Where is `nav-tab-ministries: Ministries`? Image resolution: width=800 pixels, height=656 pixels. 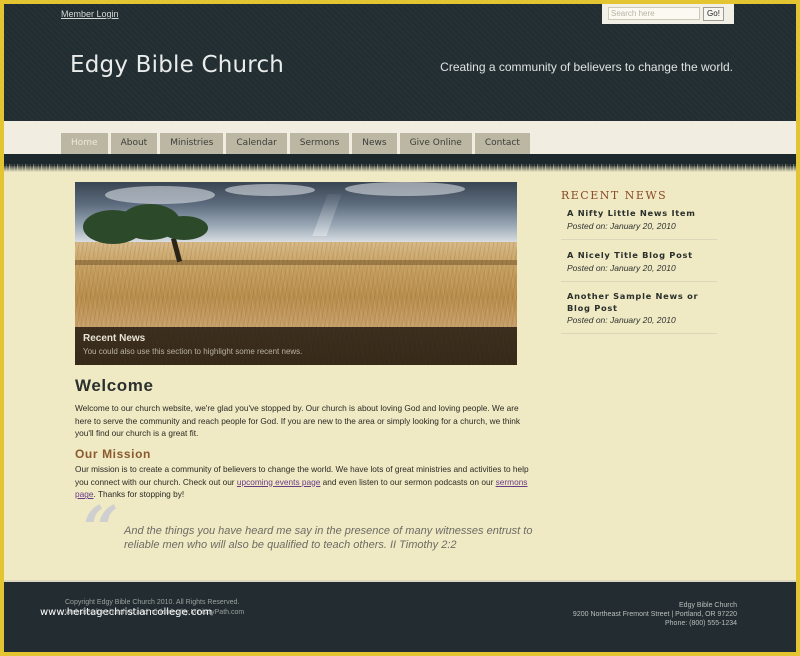
nav-tab-ministries: Ministries is located at coordinates (192, 143).